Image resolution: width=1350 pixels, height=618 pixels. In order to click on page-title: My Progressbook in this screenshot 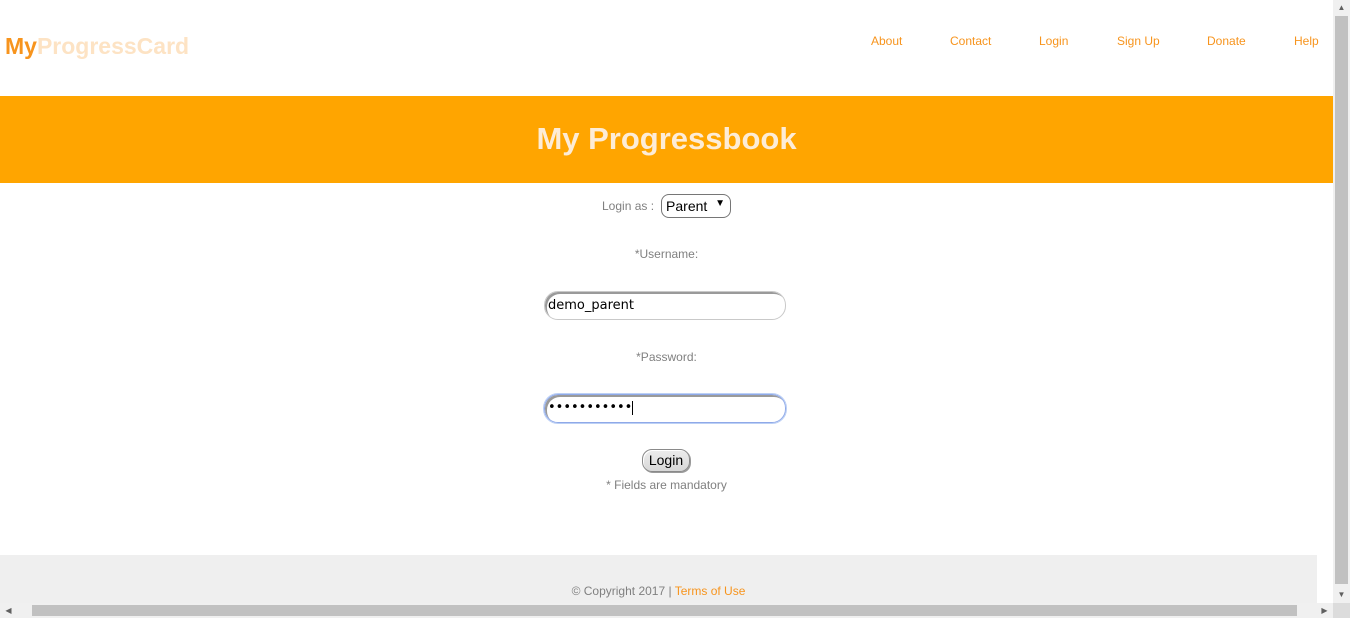, I will do `click(666, 138)`.